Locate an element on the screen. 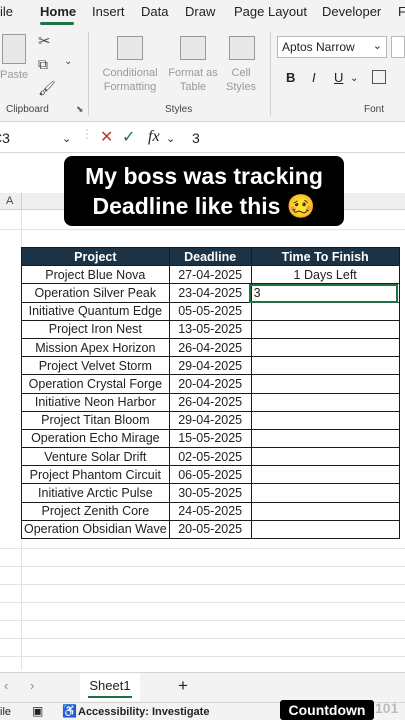 The height and width of the screenshot is (720, 405). time-to-finish-cell: 1 Days Left is located at coordinates (325, 275).